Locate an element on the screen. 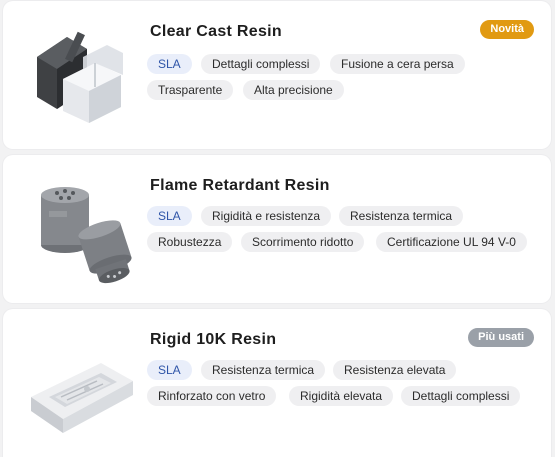 This screenshot has height=457, width=555. tag: Rigidità elevata is located at coordinates (341, 396).